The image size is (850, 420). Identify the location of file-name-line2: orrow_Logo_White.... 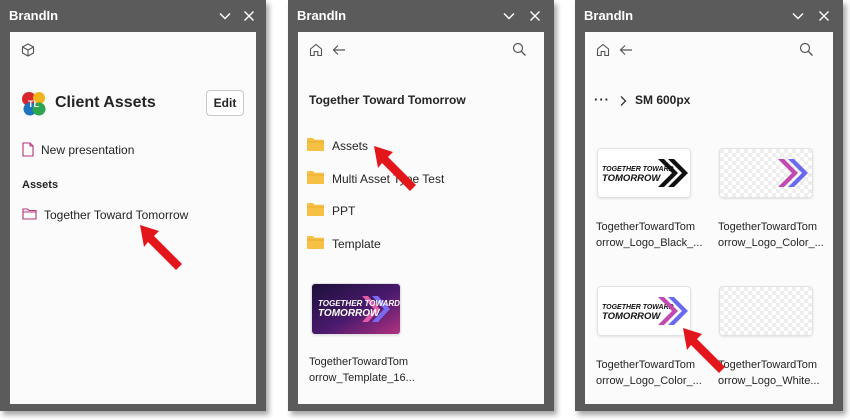
(769, 381).